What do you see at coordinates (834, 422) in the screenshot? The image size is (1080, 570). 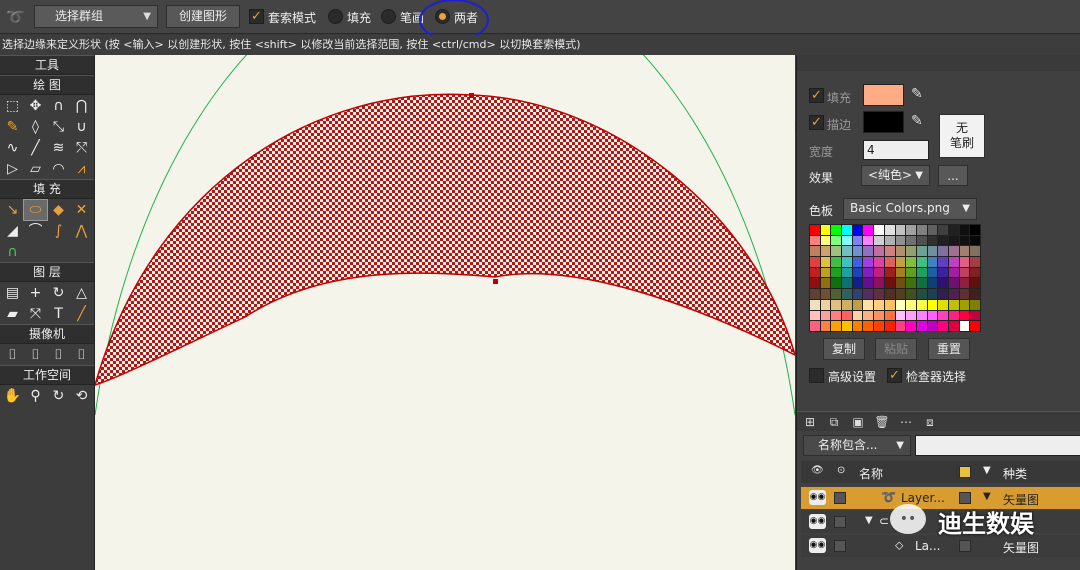 I see `duplicate-layer-icon: ⧉` at bounding box center [834, 422].